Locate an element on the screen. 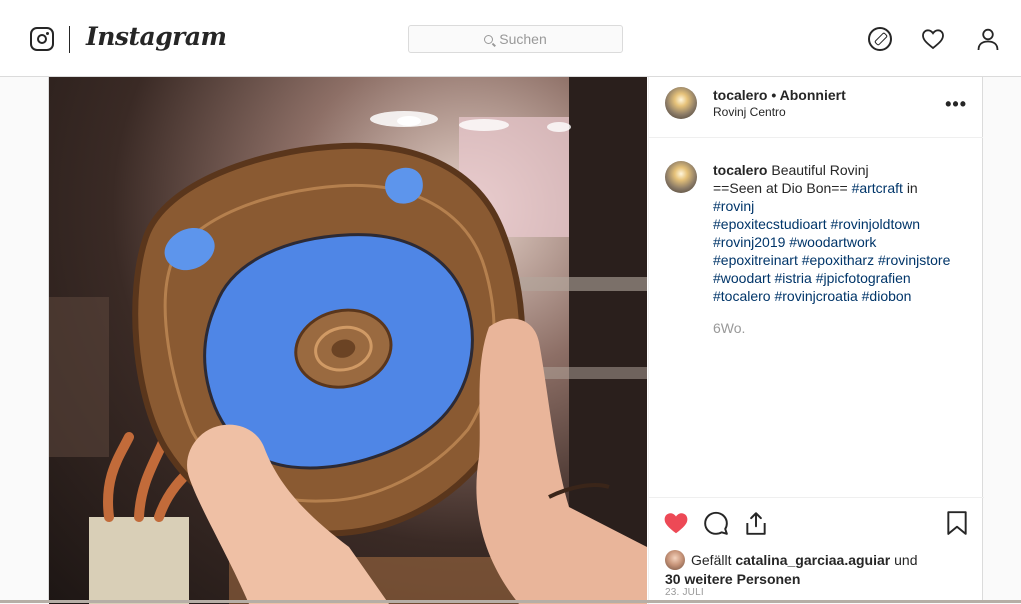  hashtag-link: #jpicfotografien is located at coordinates (863, 278).